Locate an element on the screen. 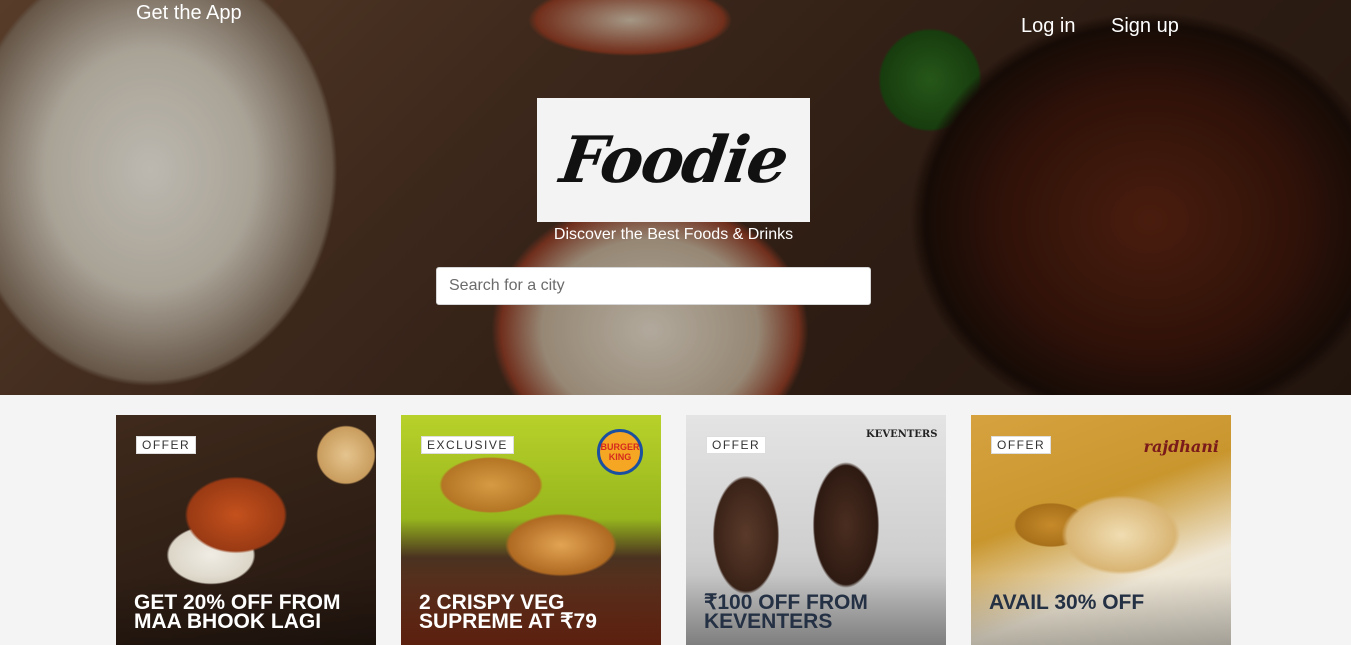 The height and width of the screenshot is (645, 1351). offer-card: OFFER rajdhani AVAIL 30% OFF is located at coordinates (1101, 530).